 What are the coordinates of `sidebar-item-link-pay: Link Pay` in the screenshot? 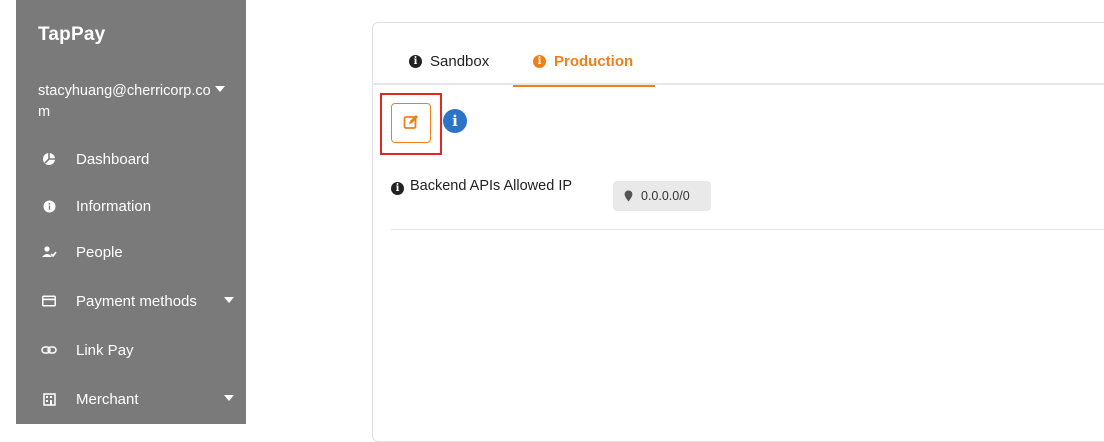 It's located at (138, 350).